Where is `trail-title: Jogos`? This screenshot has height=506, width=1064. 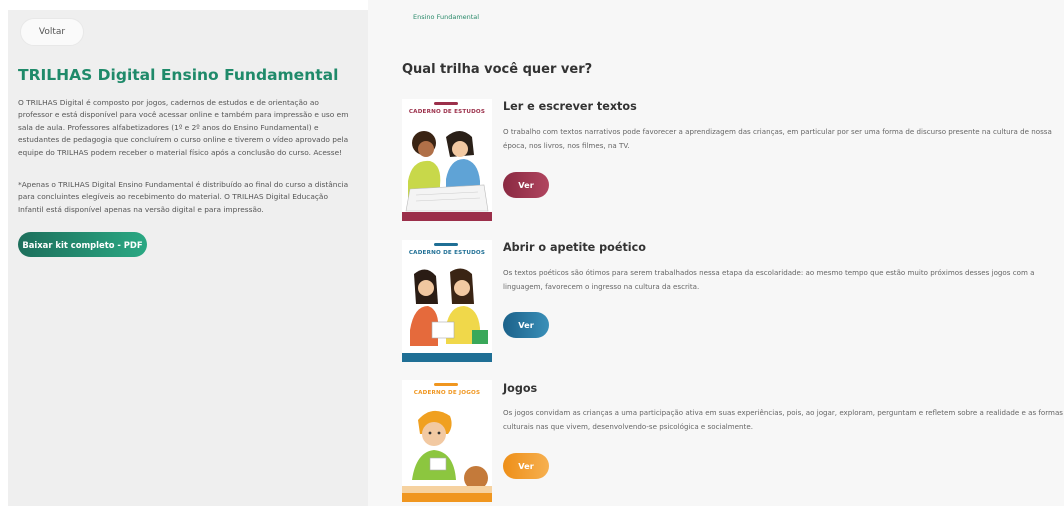
trail-title: Jogos is located at coordinates (520, 388).